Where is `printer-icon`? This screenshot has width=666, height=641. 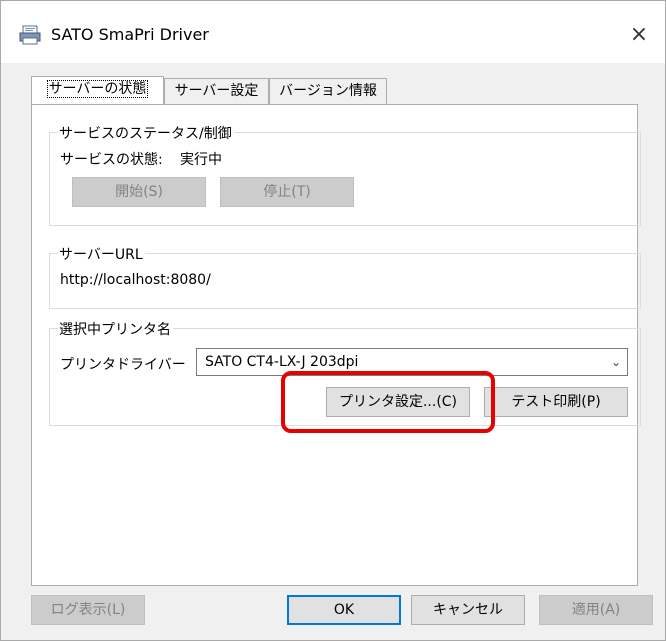
printer-icon is located at coordinates (30, 35).